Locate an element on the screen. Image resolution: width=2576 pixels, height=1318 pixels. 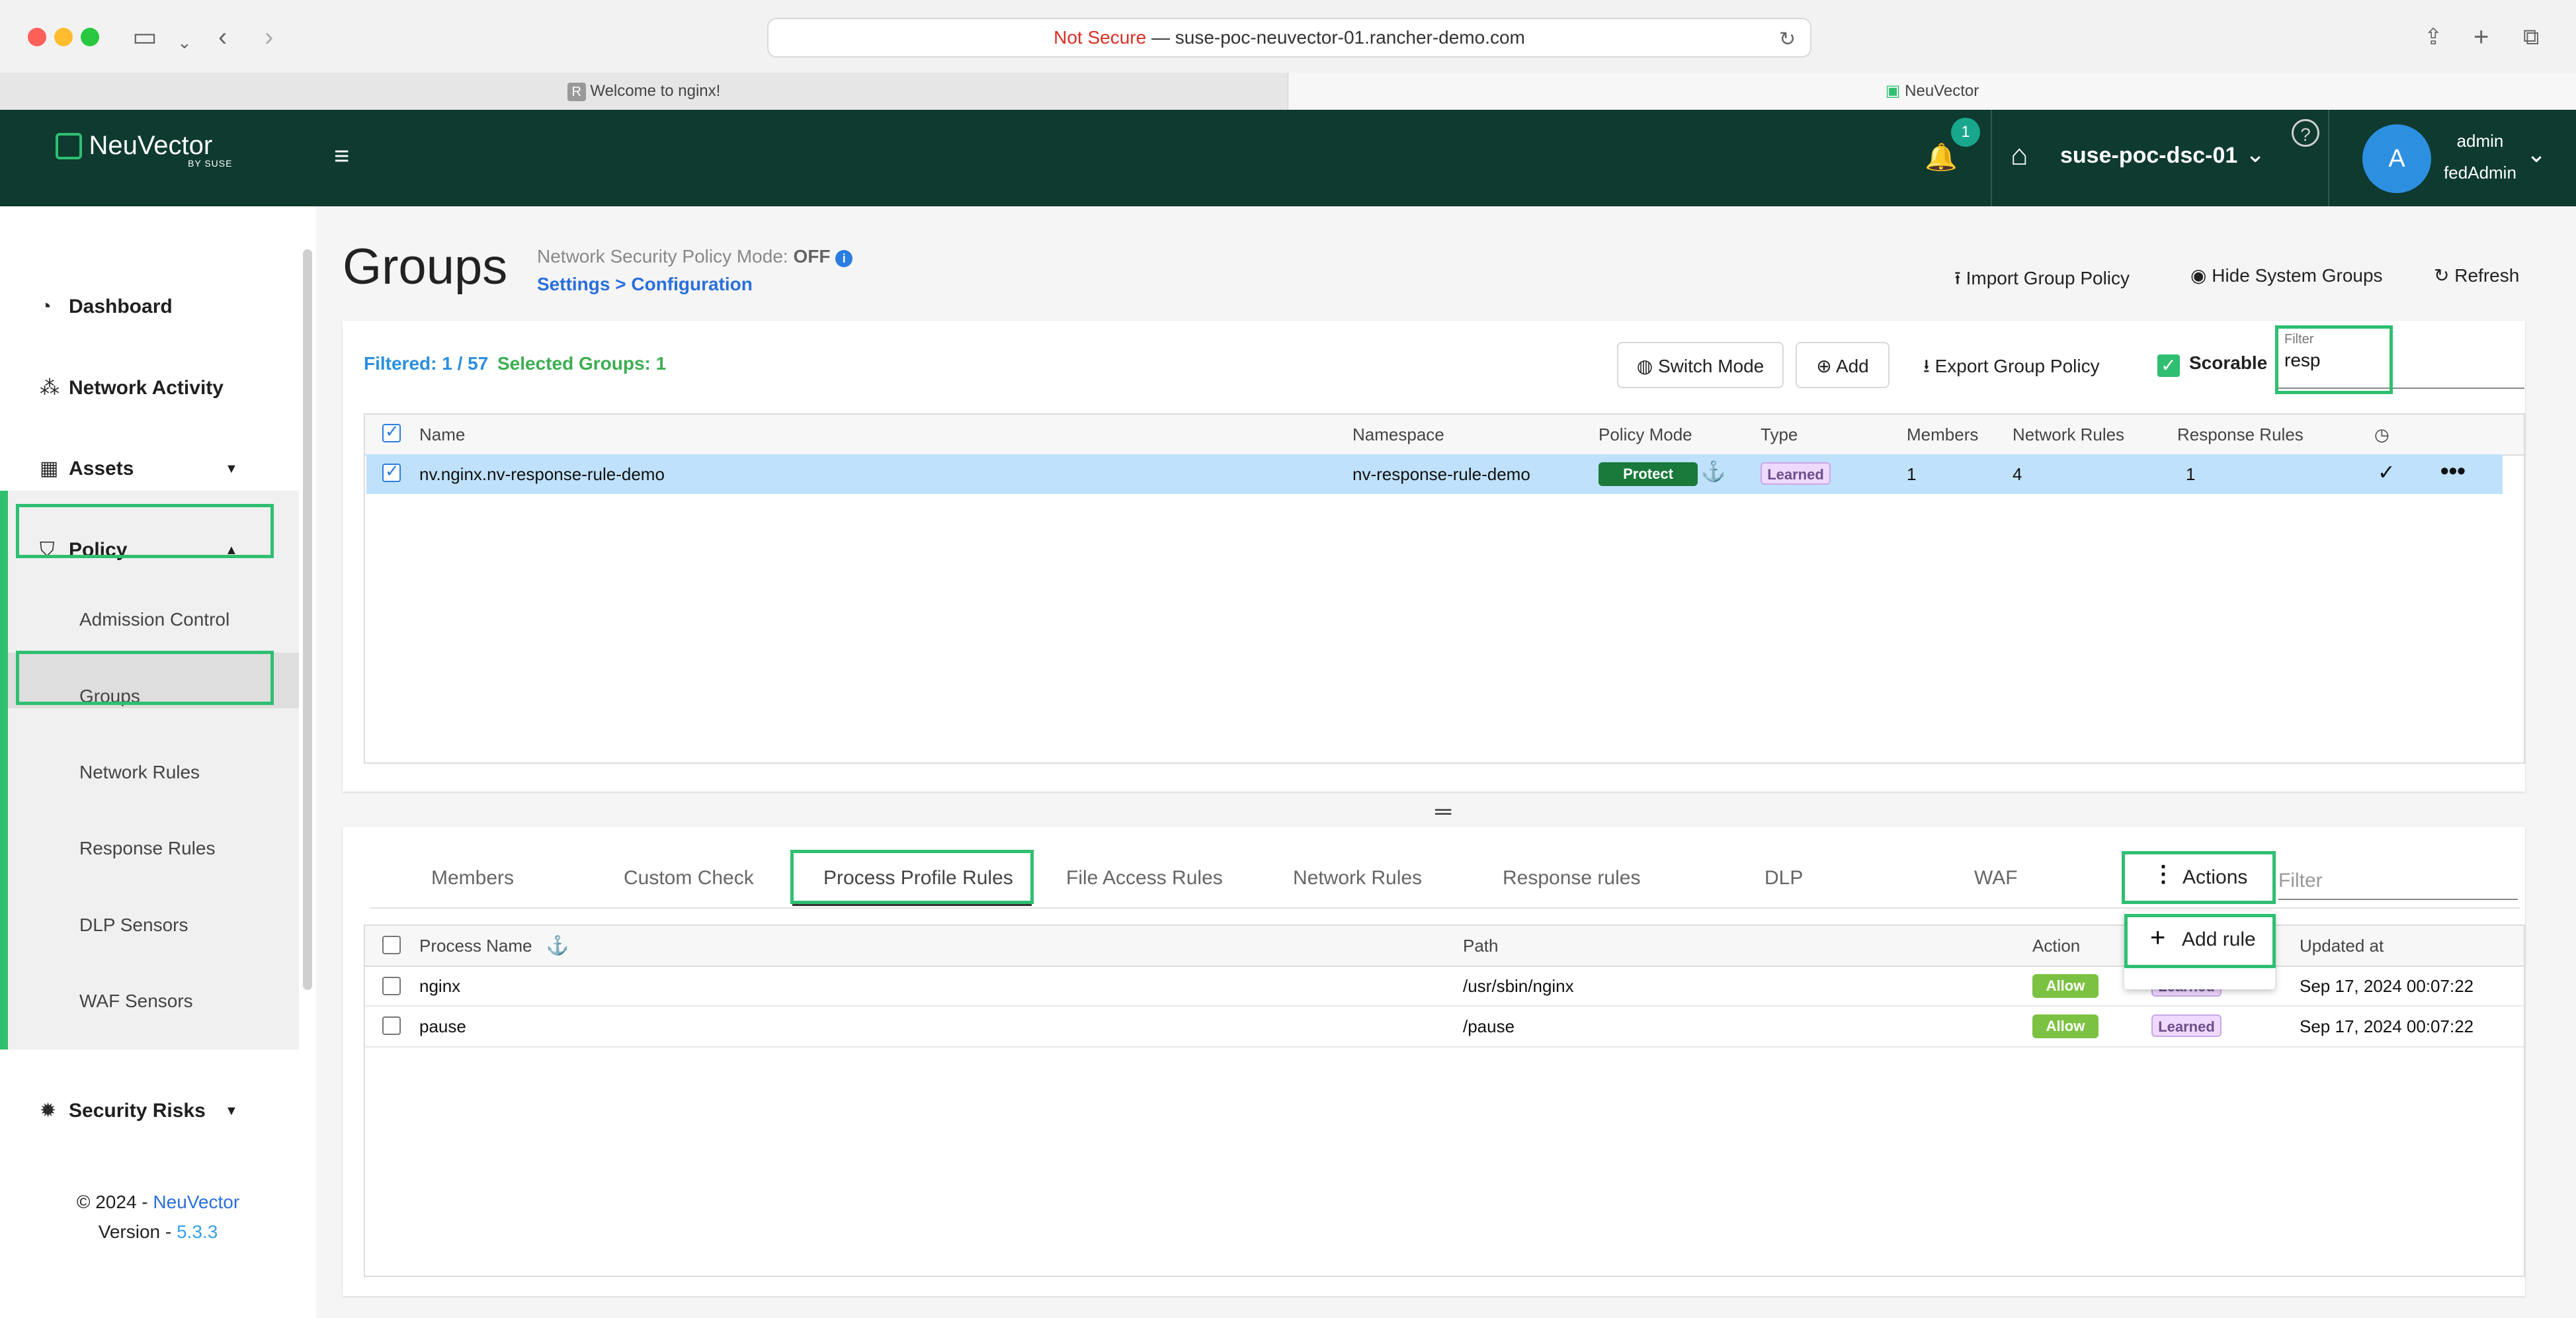
sidebar-scrollbar is located at coordinates (307, 619).